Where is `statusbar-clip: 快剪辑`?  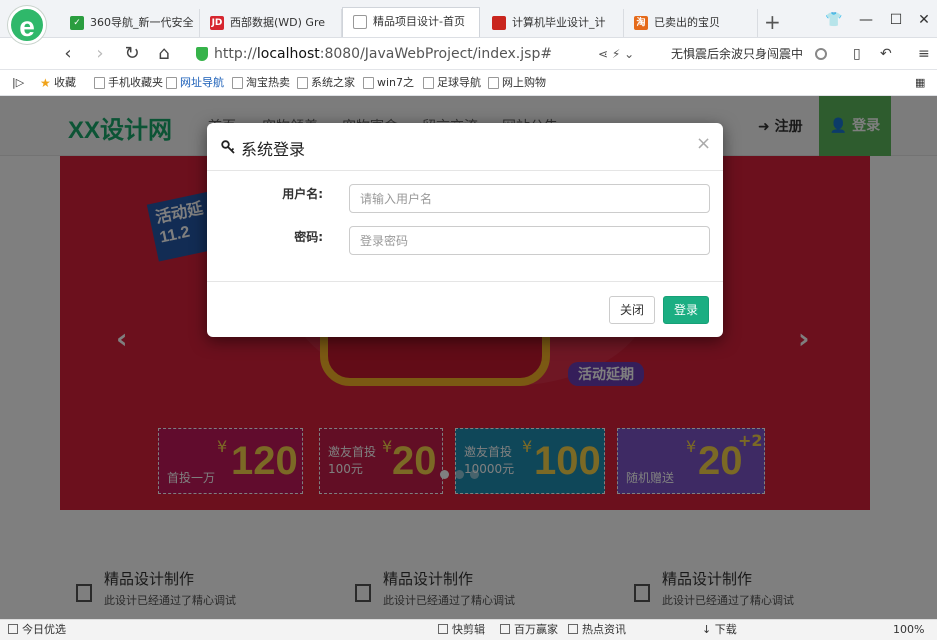
statusbar-clip: 快剪辑 is located at coordinates (461, 630).